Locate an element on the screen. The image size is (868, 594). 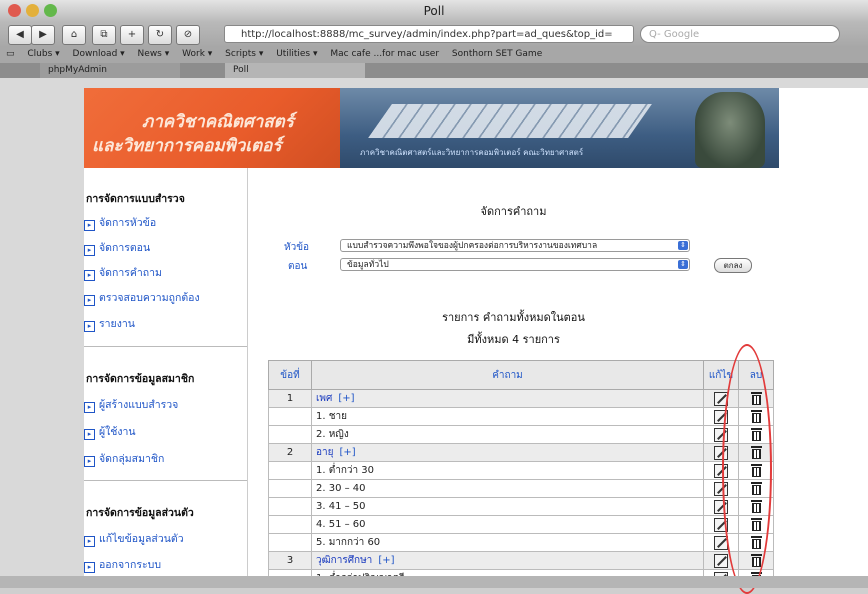
minimize-window-button is located at coordinates (32, 10).